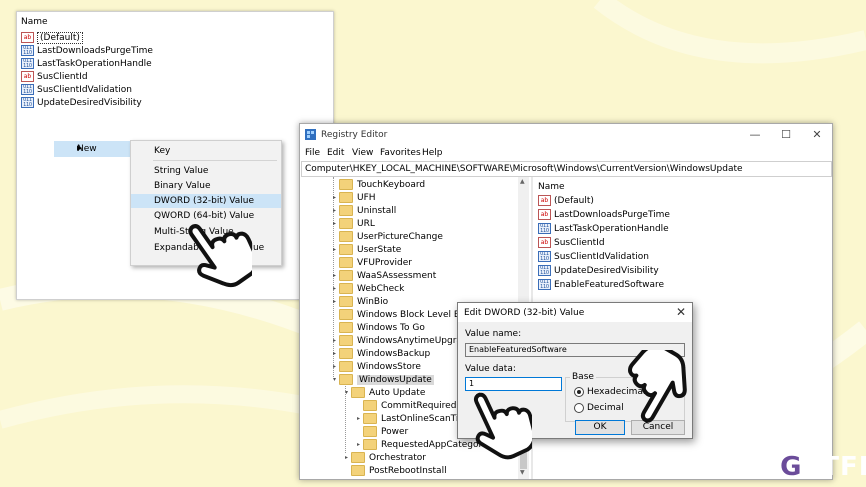  I want to click on maximize-icon: ☐, so click(786, 135).